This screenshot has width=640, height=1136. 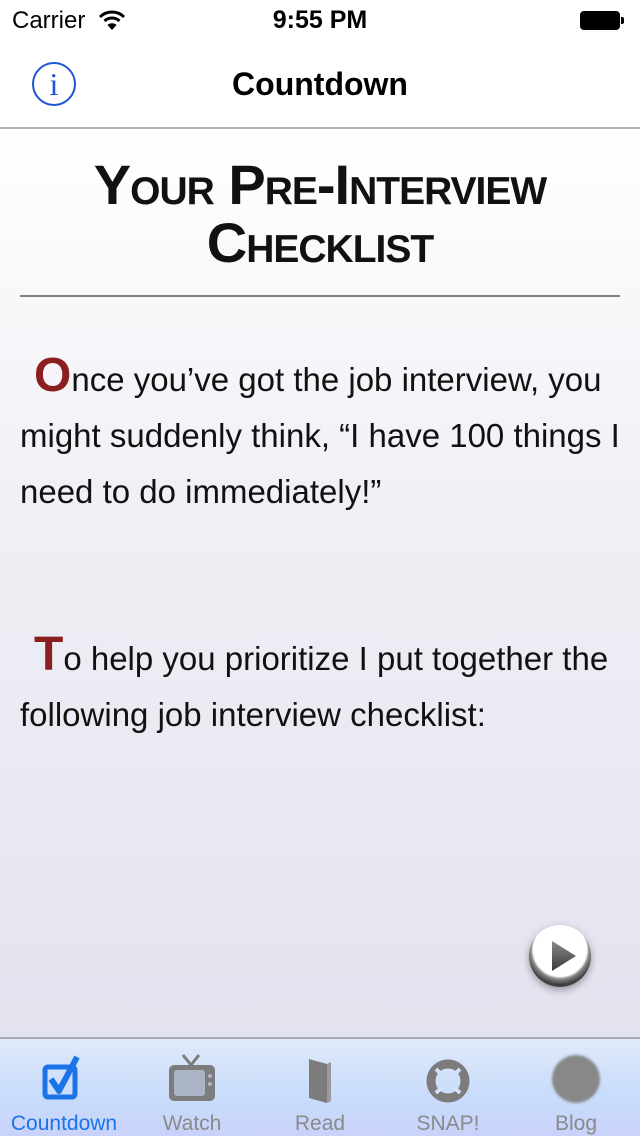 I want to click on battery-full-icon, so click(x=602, y=20).